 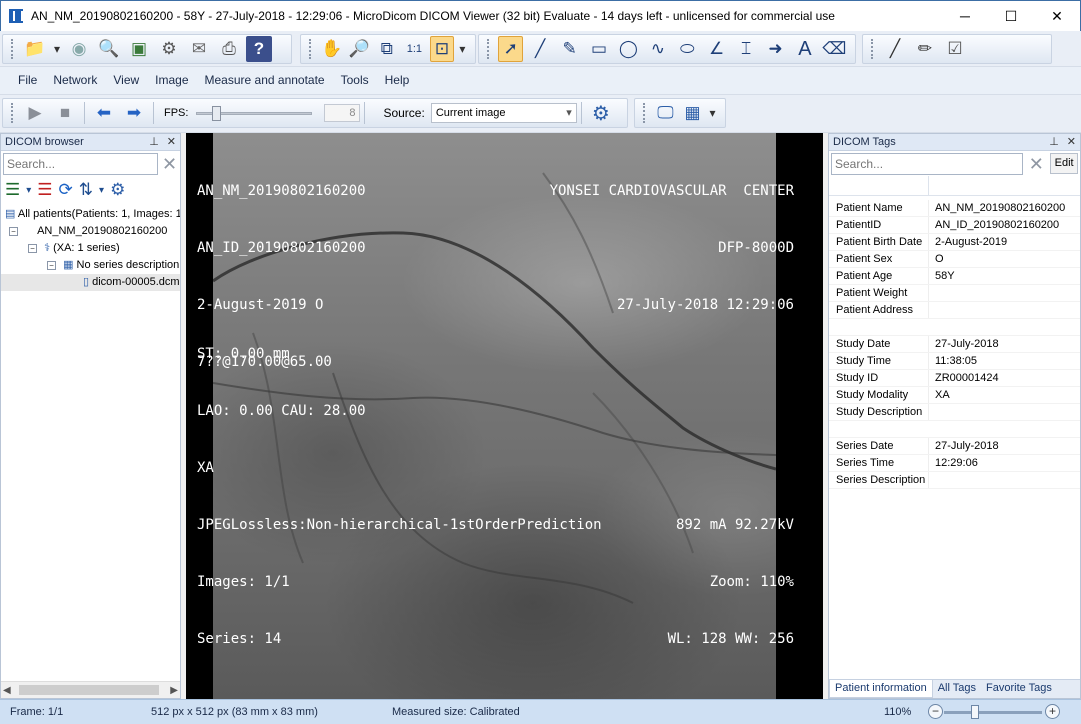 I want to click on tree-series: − ▦ No series description, so click(x=113, y=265).